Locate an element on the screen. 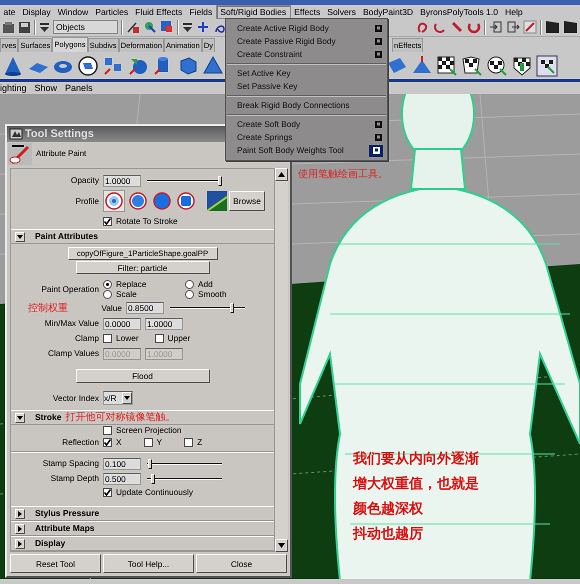  menu-item: Set Active Key is located at coordinates (263, 73).